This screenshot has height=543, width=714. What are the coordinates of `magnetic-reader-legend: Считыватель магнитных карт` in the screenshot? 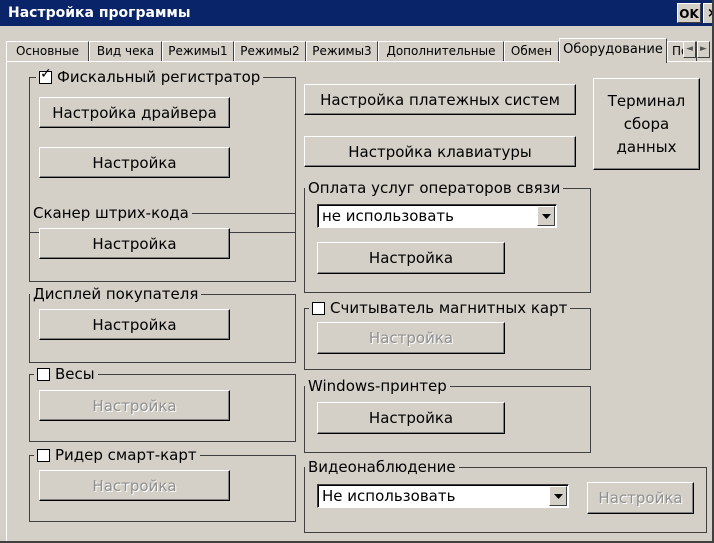 It's located at (440, 308).